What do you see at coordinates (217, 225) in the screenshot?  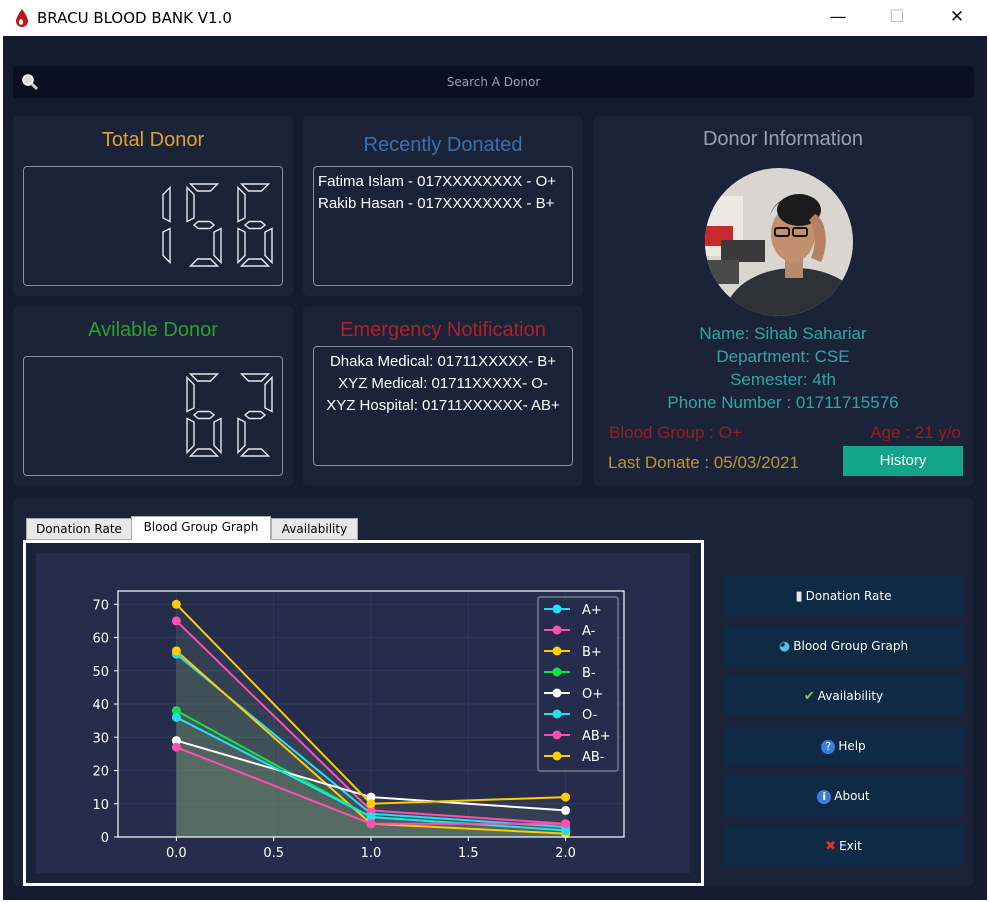 I see `total-donor-count` at bounding box center [217, 225].